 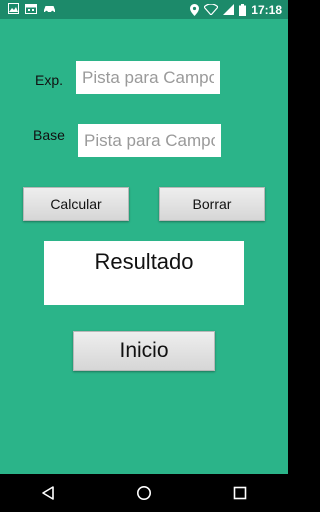 I want to click on notification-icons, so click(x=32, y=8).